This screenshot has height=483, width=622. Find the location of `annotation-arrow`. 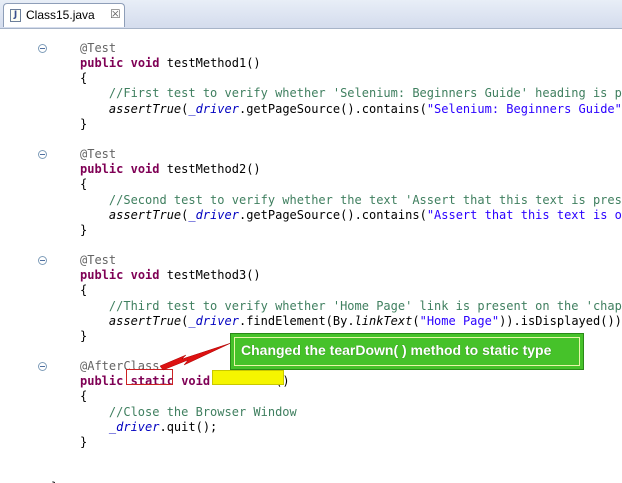

annotation-arrow is located at coordinates (195, 356).